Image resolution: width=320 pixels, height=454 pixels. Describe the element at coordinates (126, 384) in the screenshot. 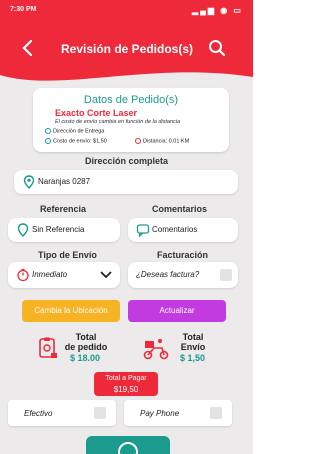

I see `grand-total-badge: Total a Pagar $19,50` at that location.